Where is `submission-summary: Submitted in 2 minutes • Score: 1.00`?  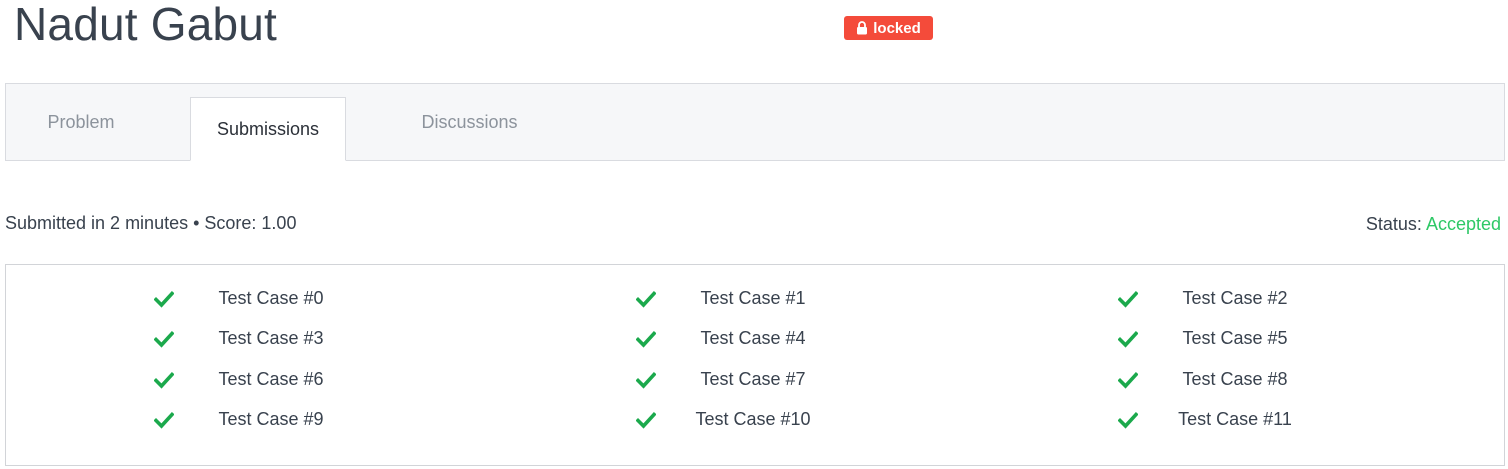
submission-summary: Submitted in 2 minutes • Score: 1.00 is located at coordinates (151, 223).